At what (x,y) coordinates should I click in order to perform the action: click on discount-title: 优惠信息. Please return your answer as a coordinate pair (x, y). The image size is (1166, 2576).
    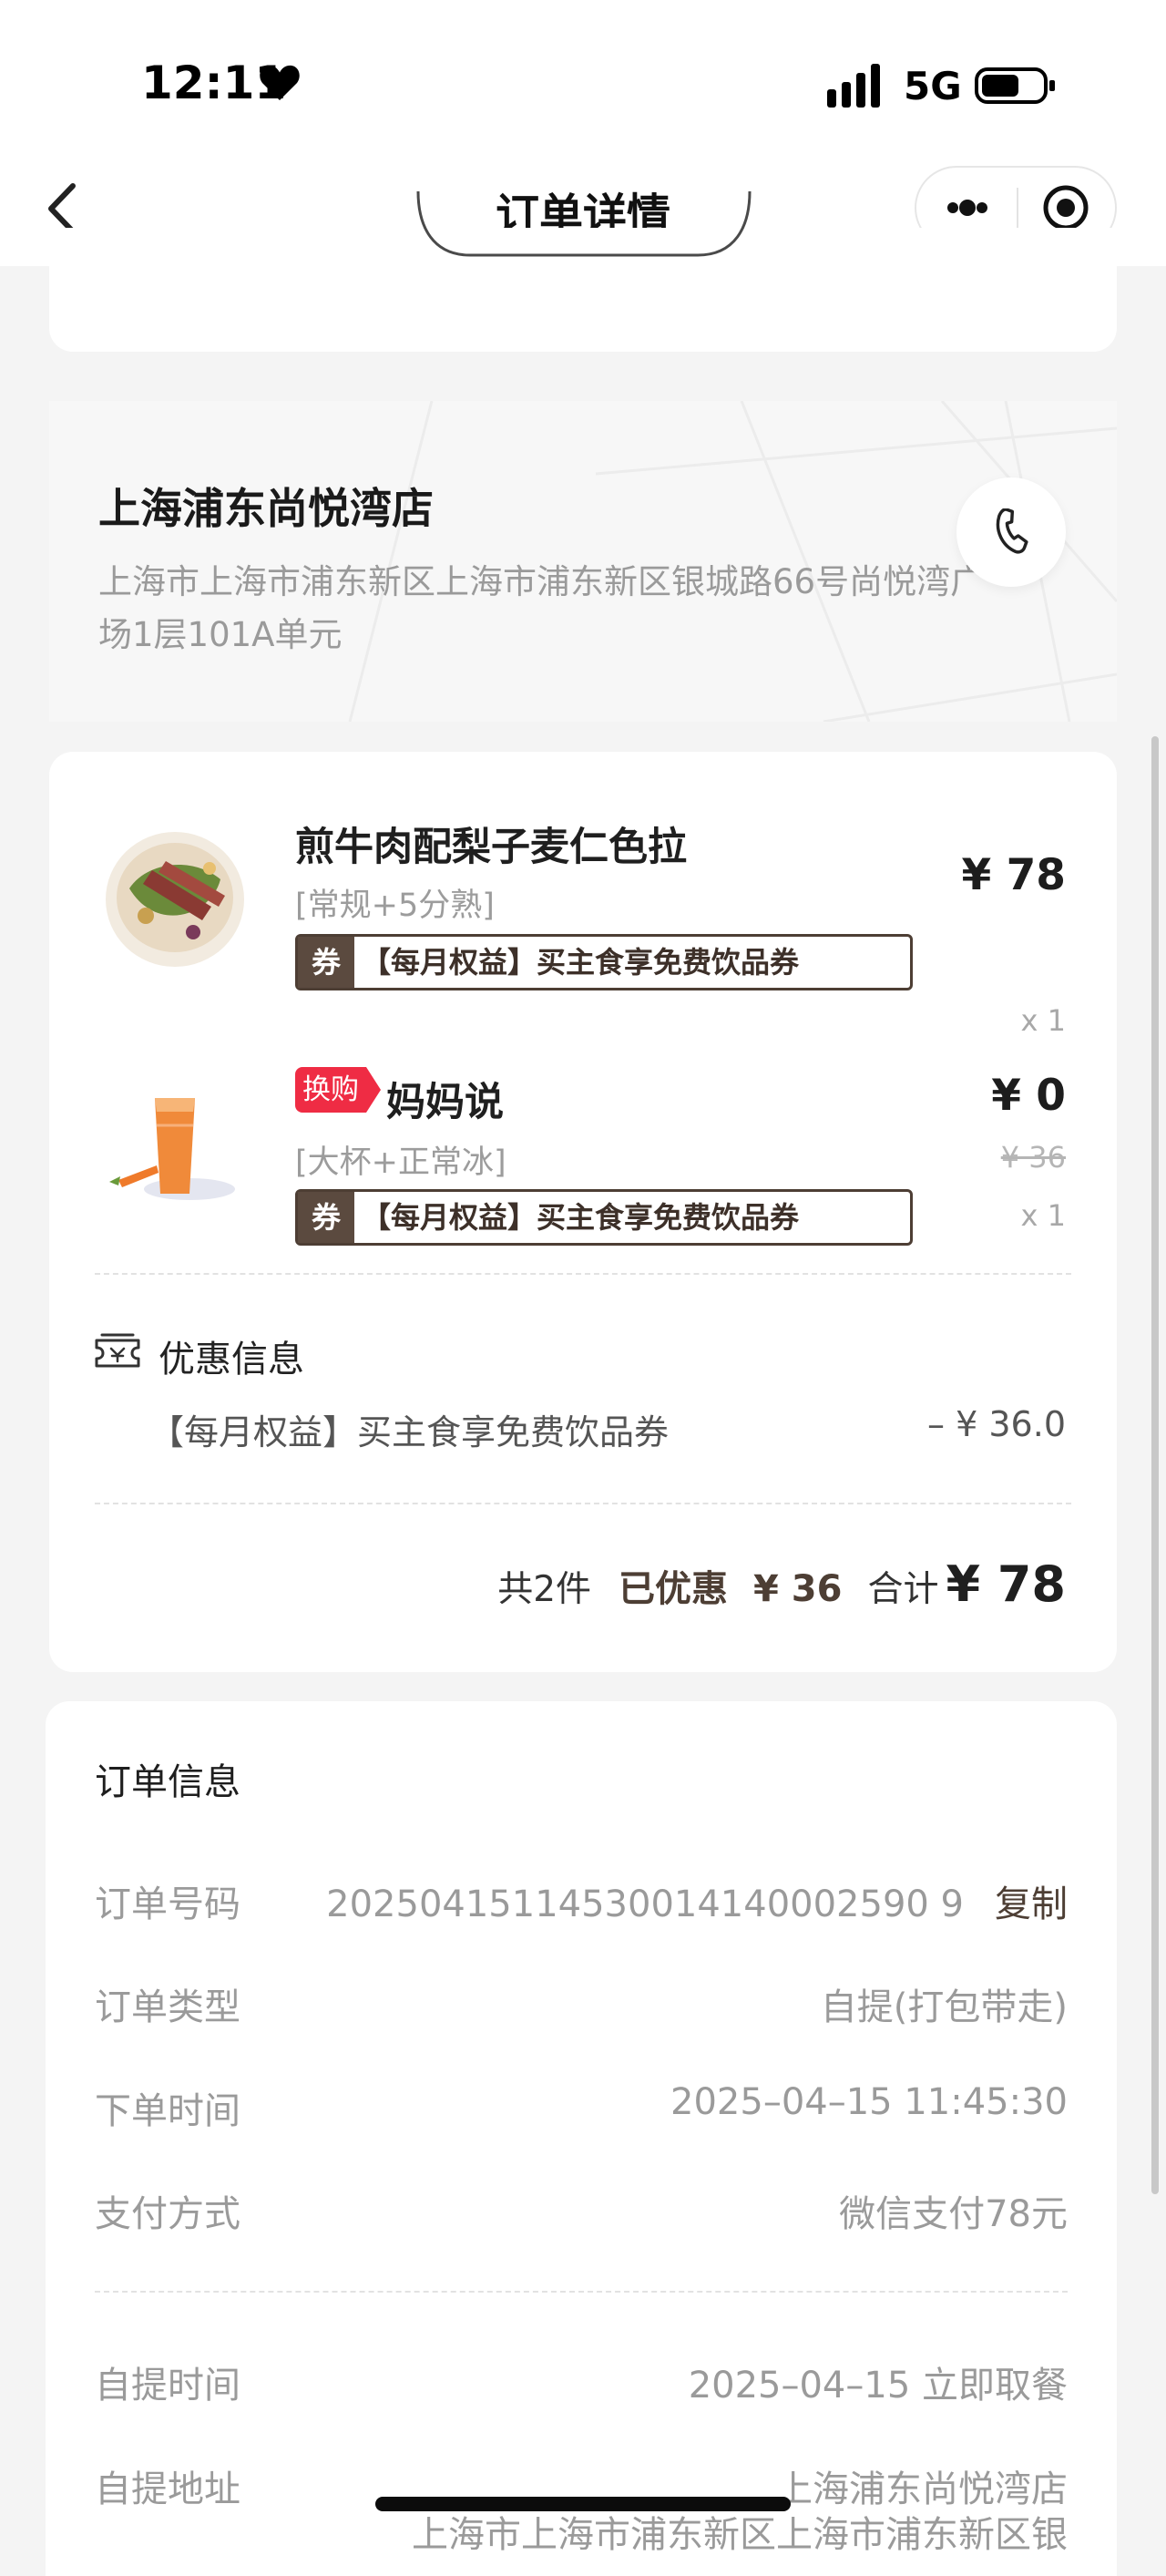
    Looking at the image, I should click on (231, 1360).